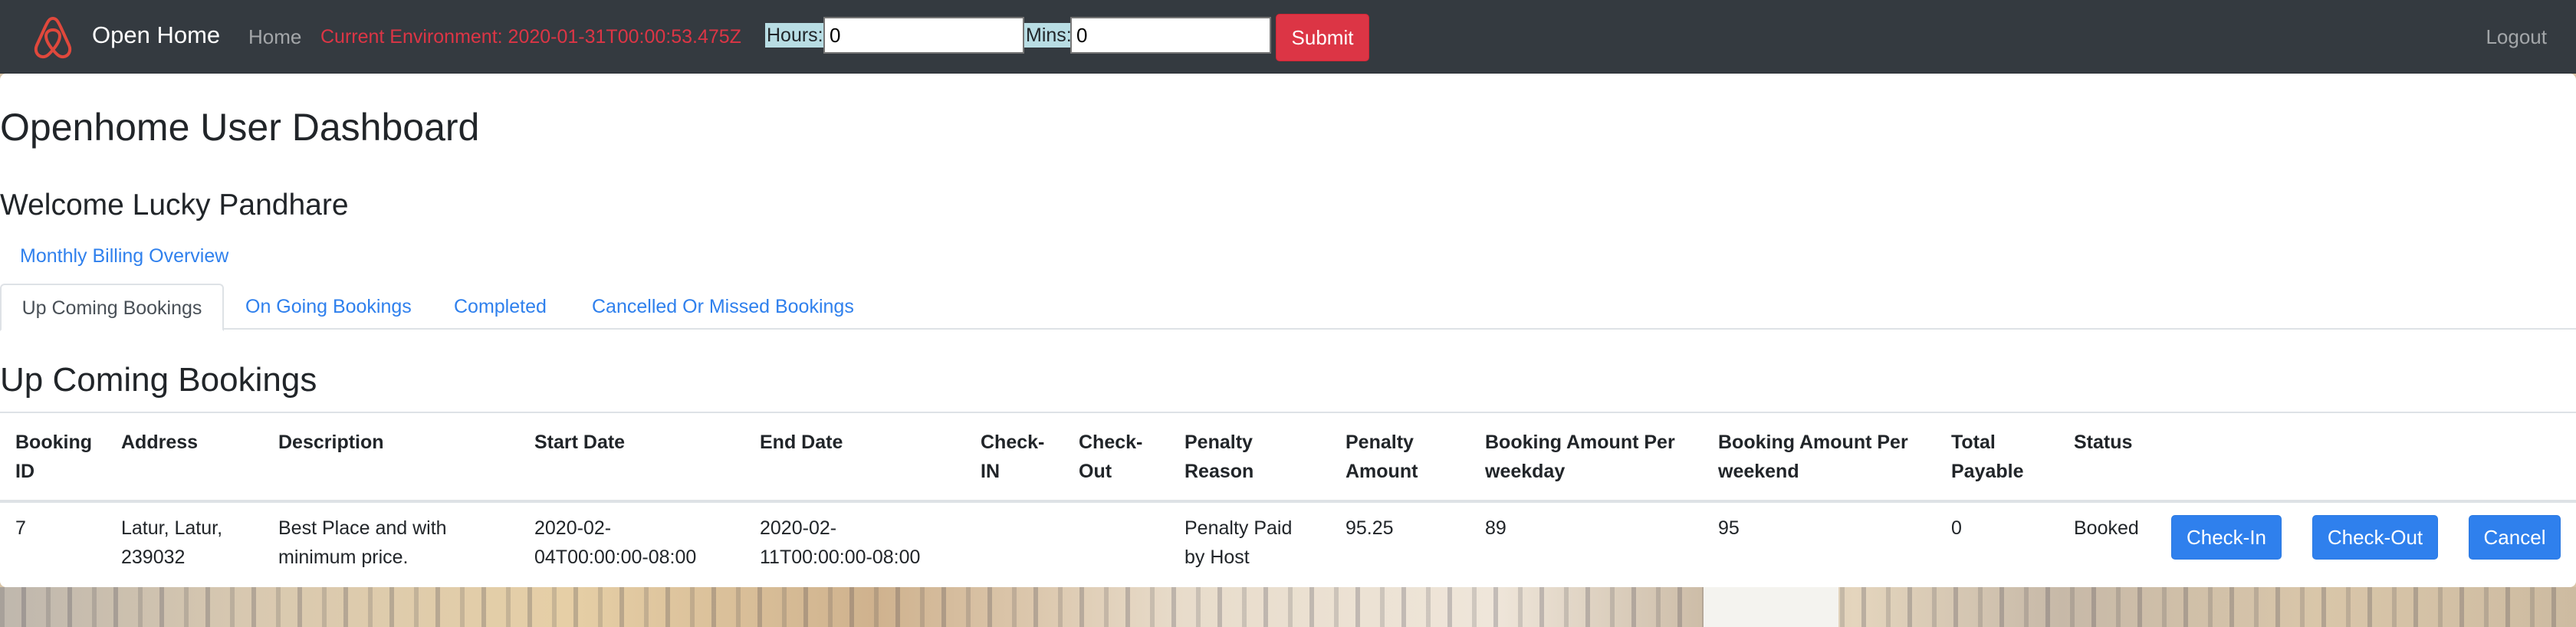  What do you see at coordinates (1239, 542) in the screenshot?
I see `cell-penalty-reason: Penalty Paid by Host` at bounding box center [1239, 542].